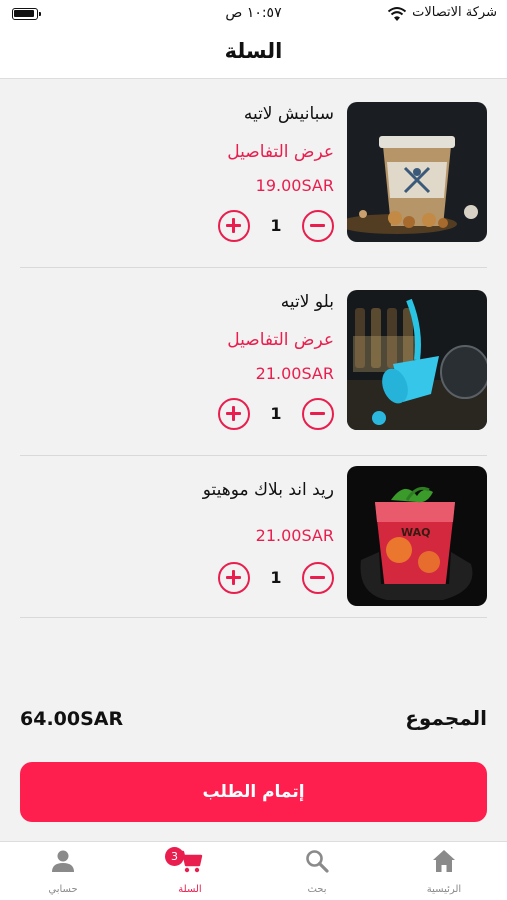  I want to click on total-value: 64.00SAR, so click(72, 719).